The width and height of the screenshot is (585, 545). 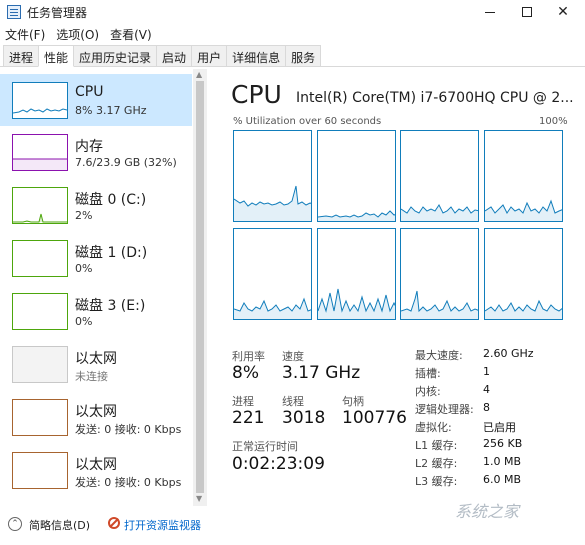 I want to click on tab-services: 服务, so click(x=303, y=55).